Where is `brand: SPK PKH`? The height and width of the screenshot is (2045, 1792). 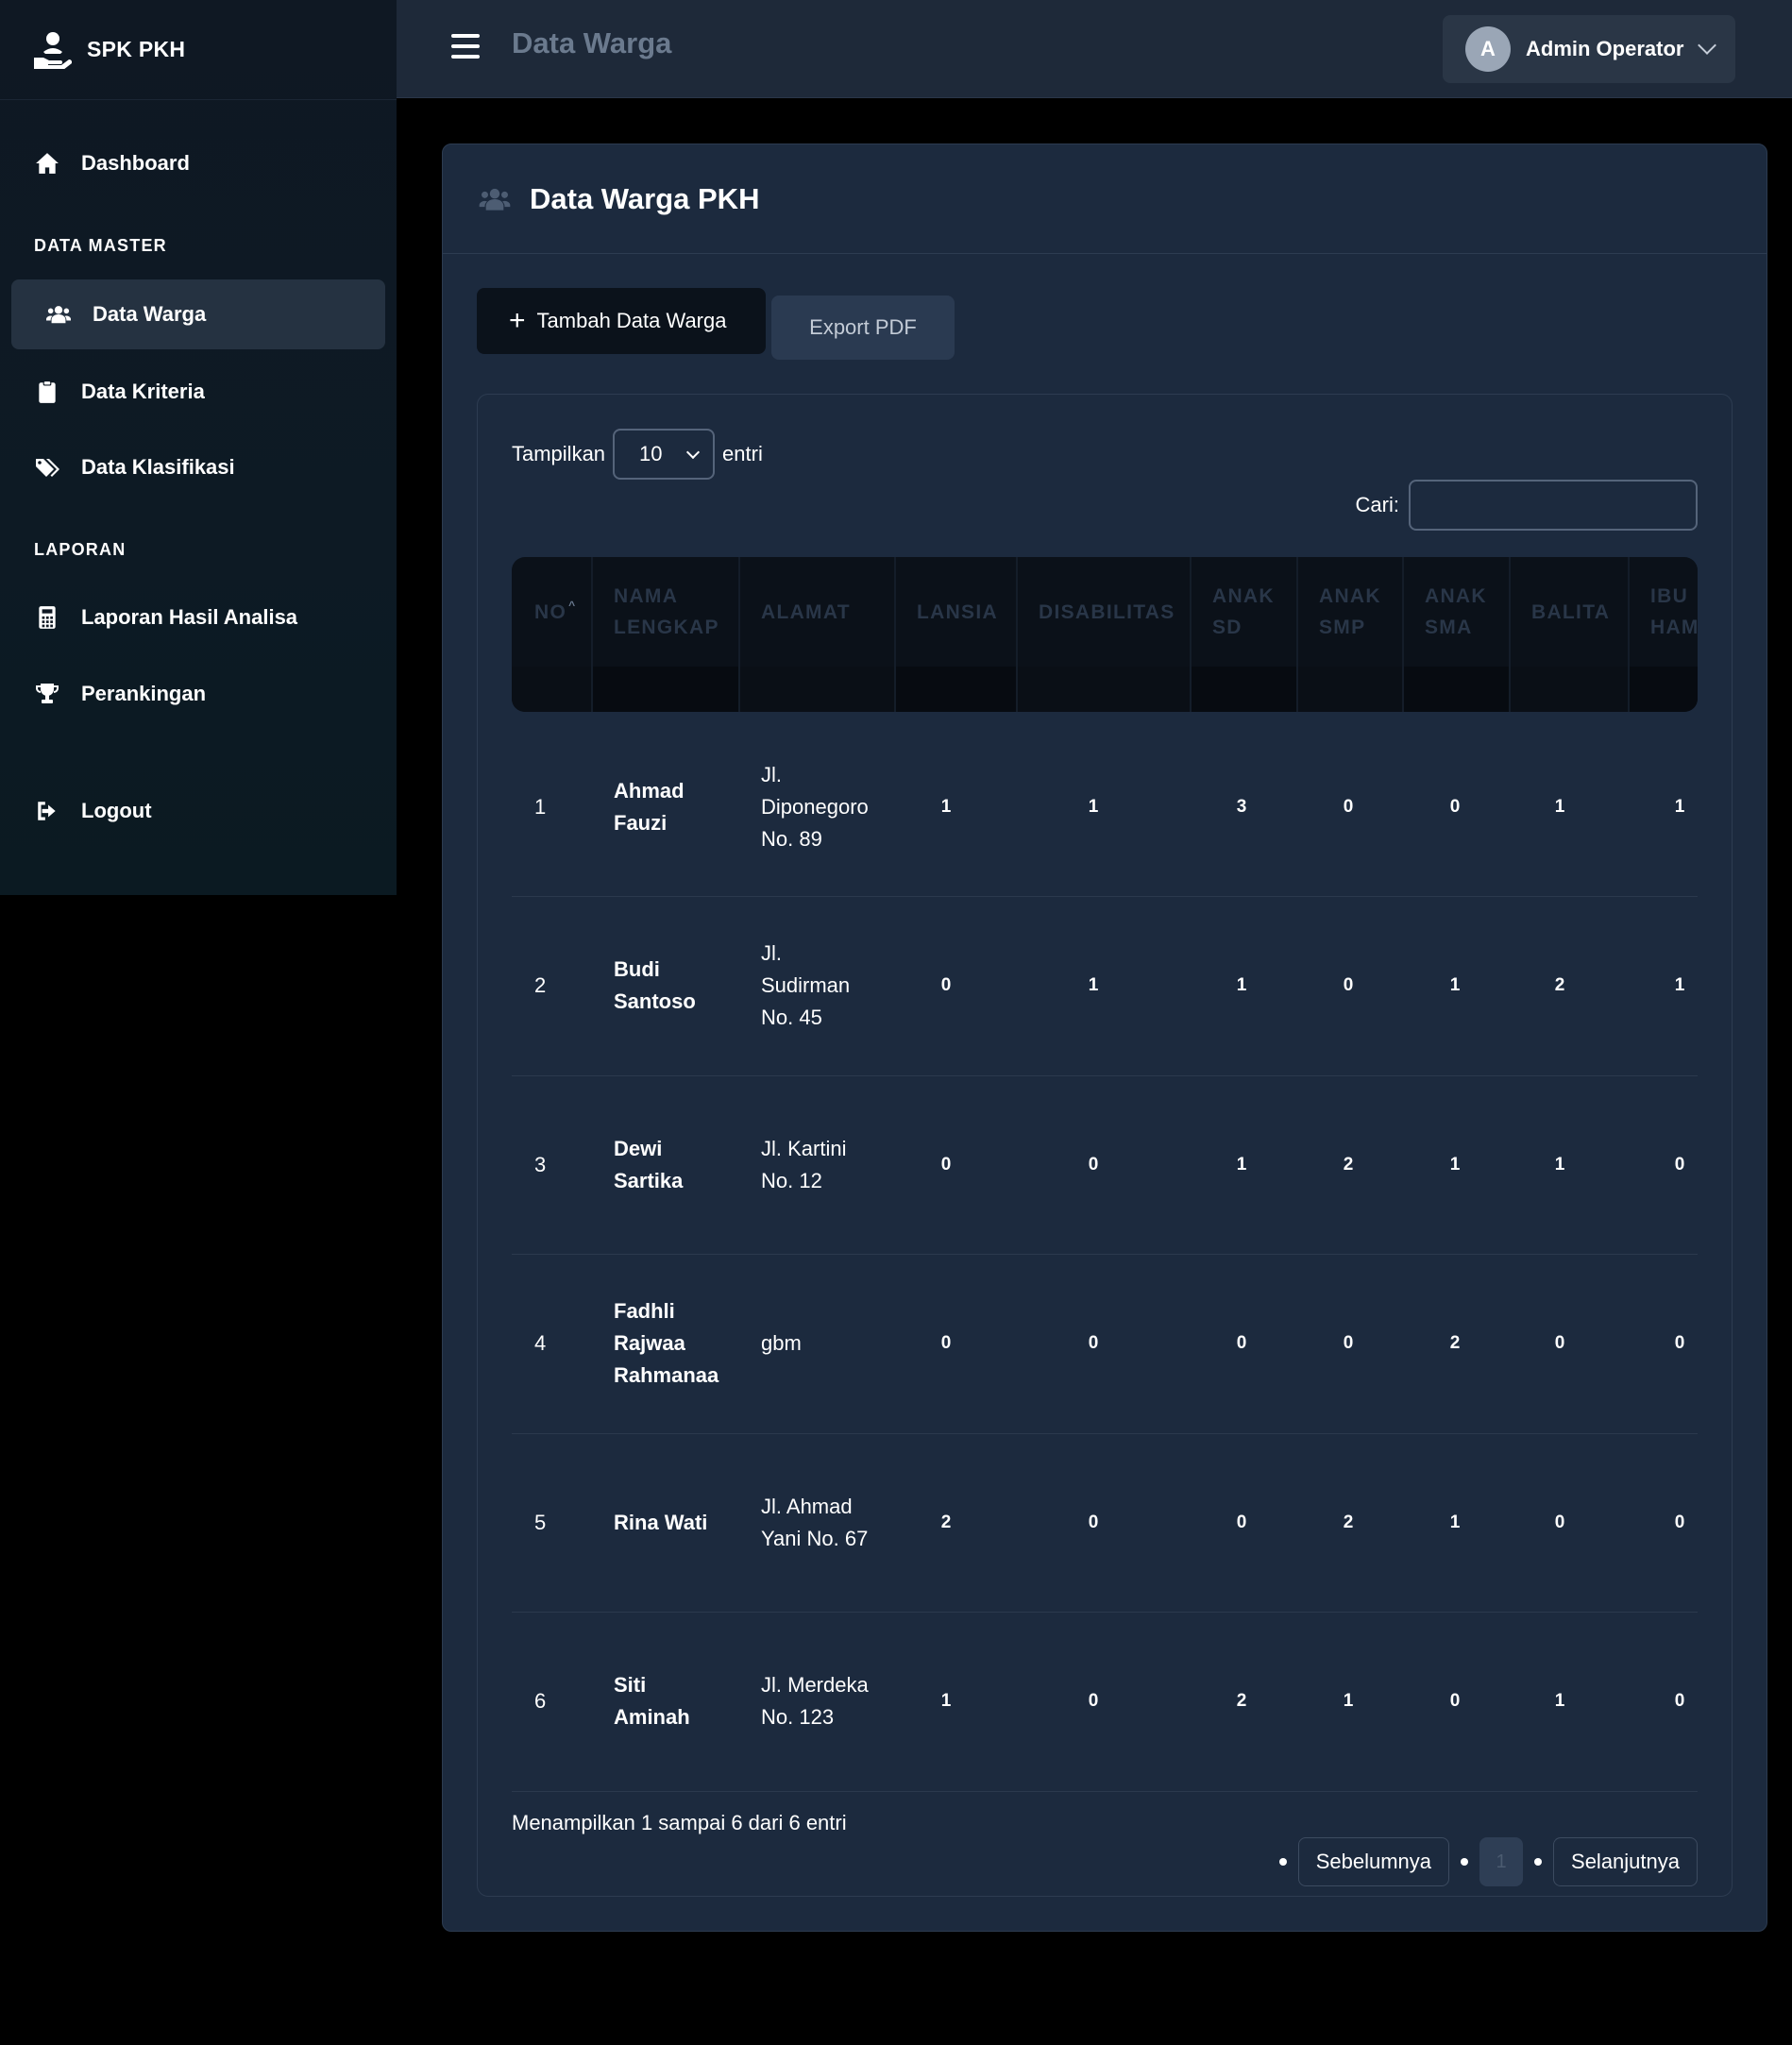 brand: SPK PKH is located at coordinates (198, 50).